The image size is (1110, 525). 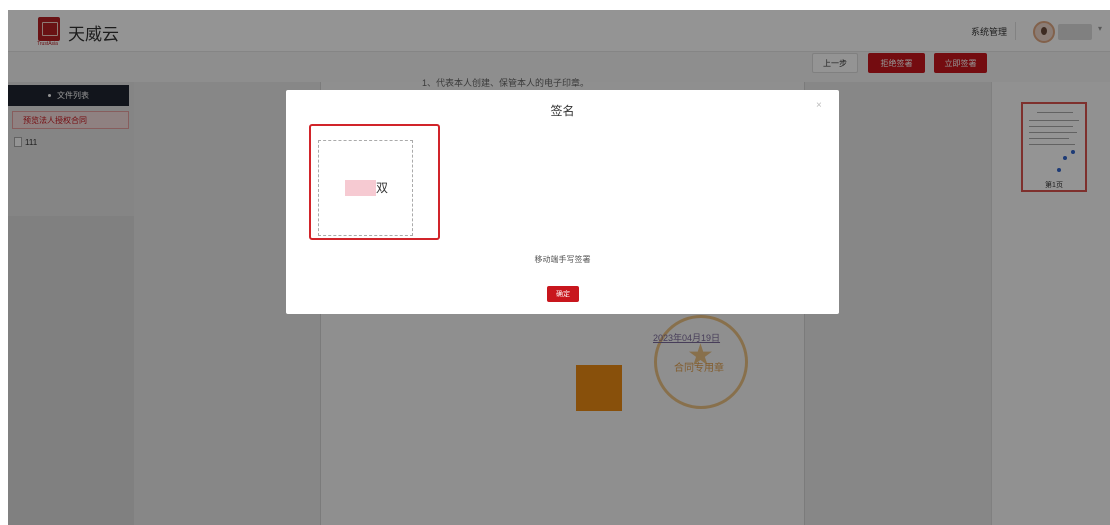 I want to click on close-icon: ×, so click(x=819, y=105).